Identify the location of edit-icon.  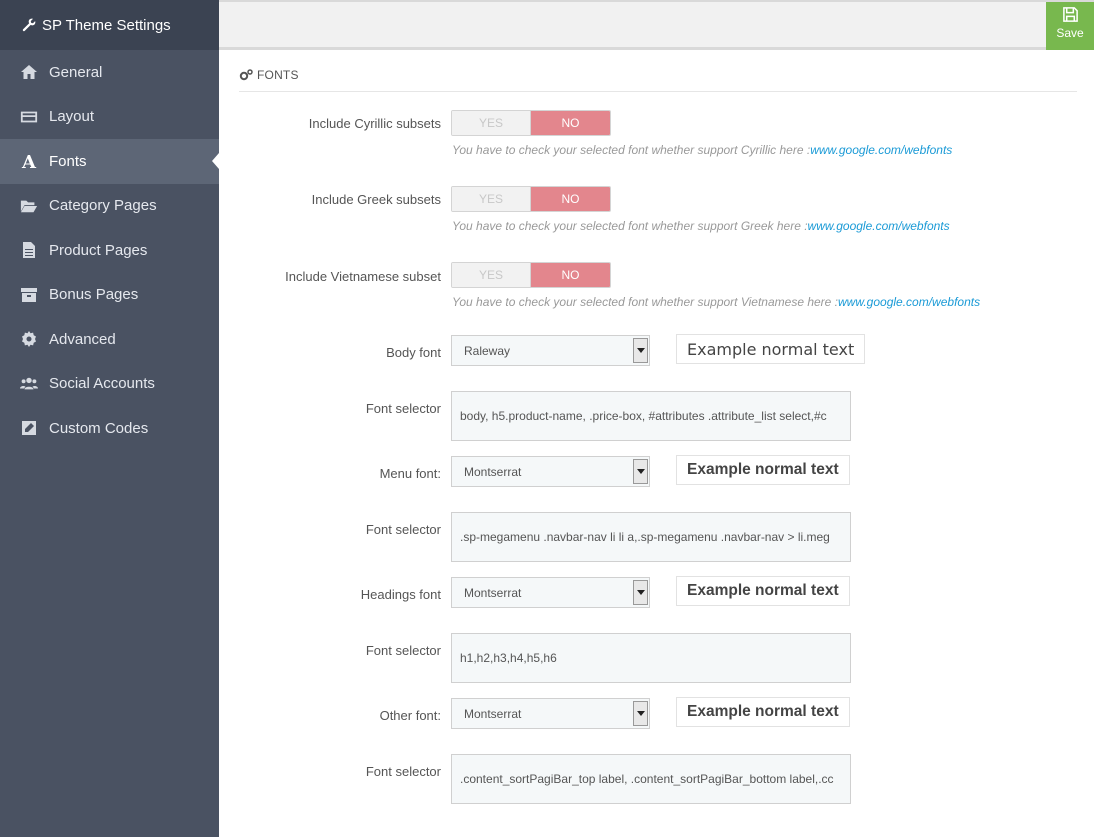
(29, 428).